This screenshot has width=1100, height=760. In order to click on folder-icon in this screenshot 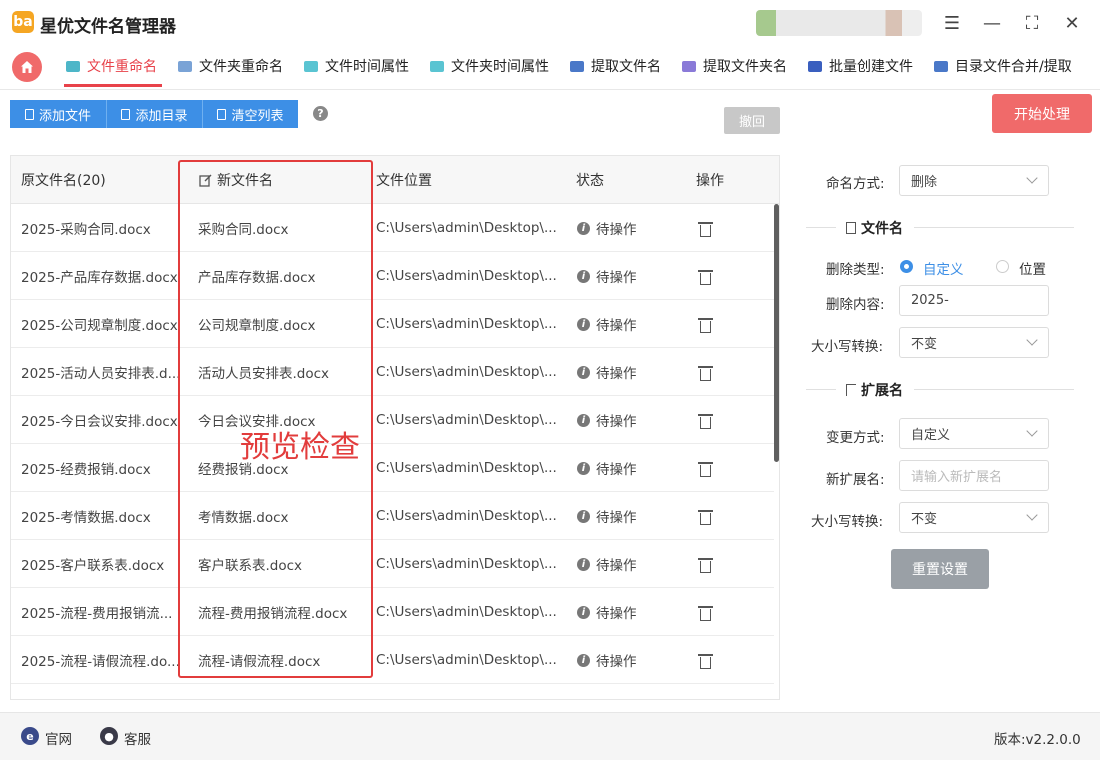, I will do `click(126, 114)`.